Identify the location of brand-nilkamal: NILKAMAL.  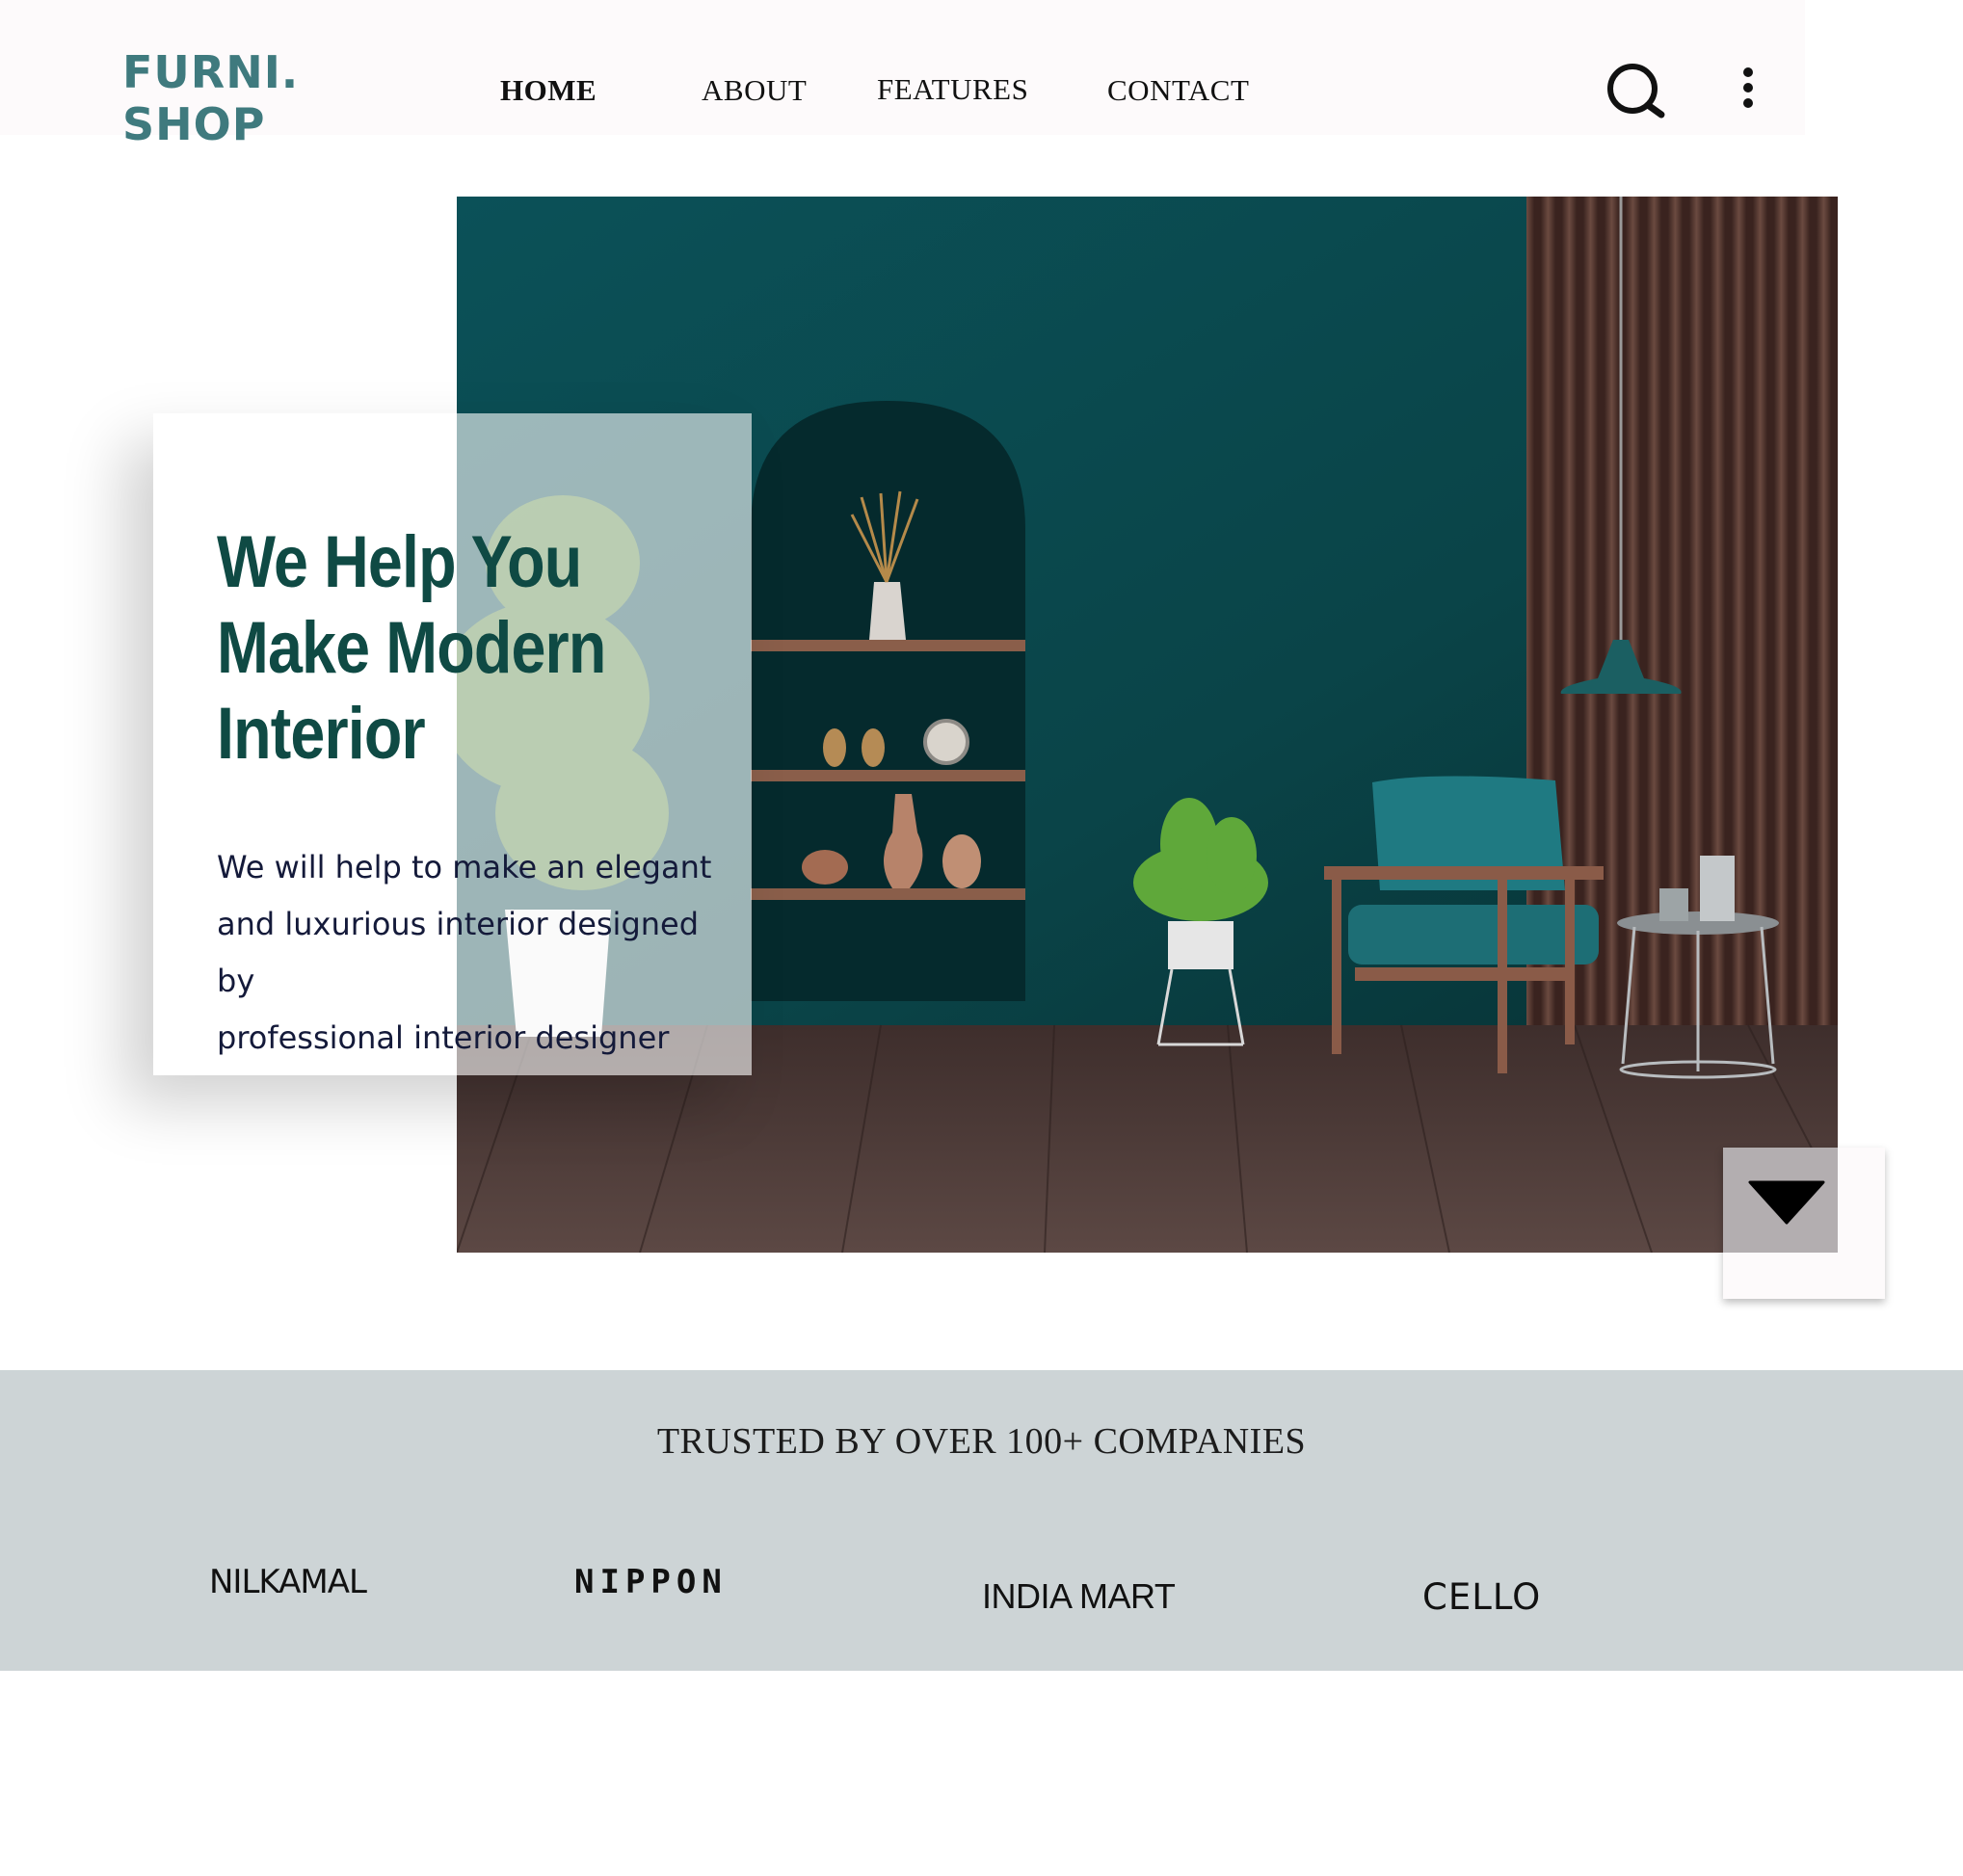
(288, 1582).